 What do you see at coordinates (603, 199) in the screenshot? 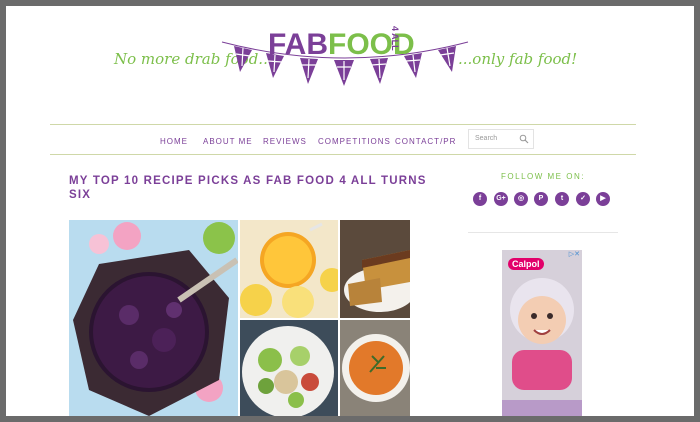
I see `youtube-icon: ▶` at bounding box center [603, 199].